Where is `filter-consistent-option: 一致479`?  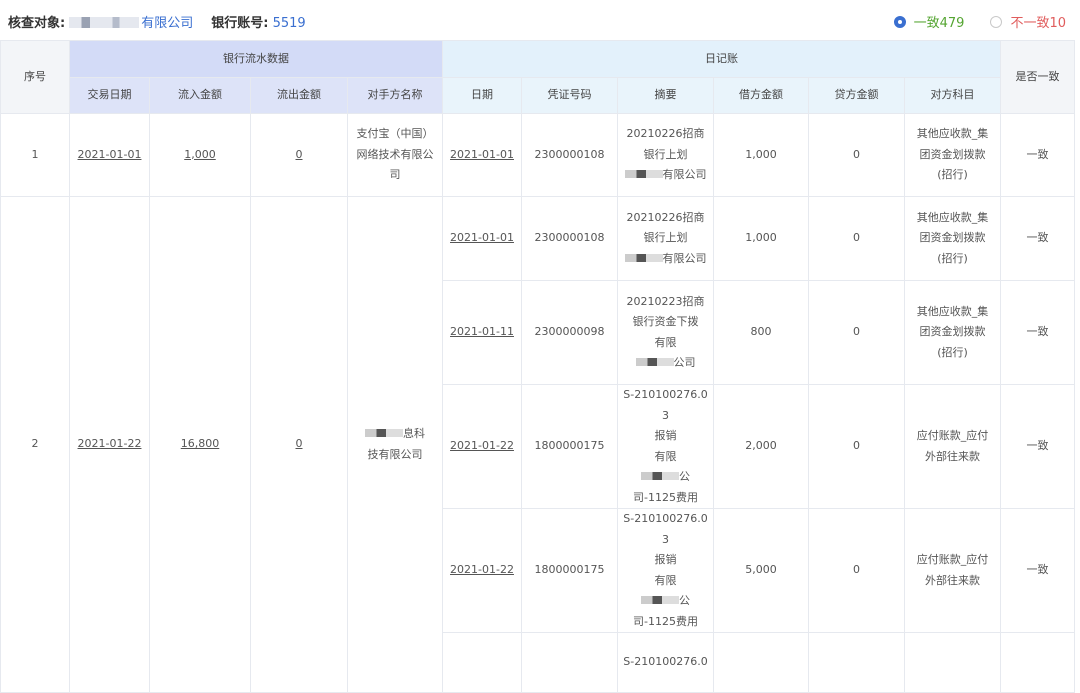 filter-consistent-option: 一致479 is located at coordinates (929, 21).